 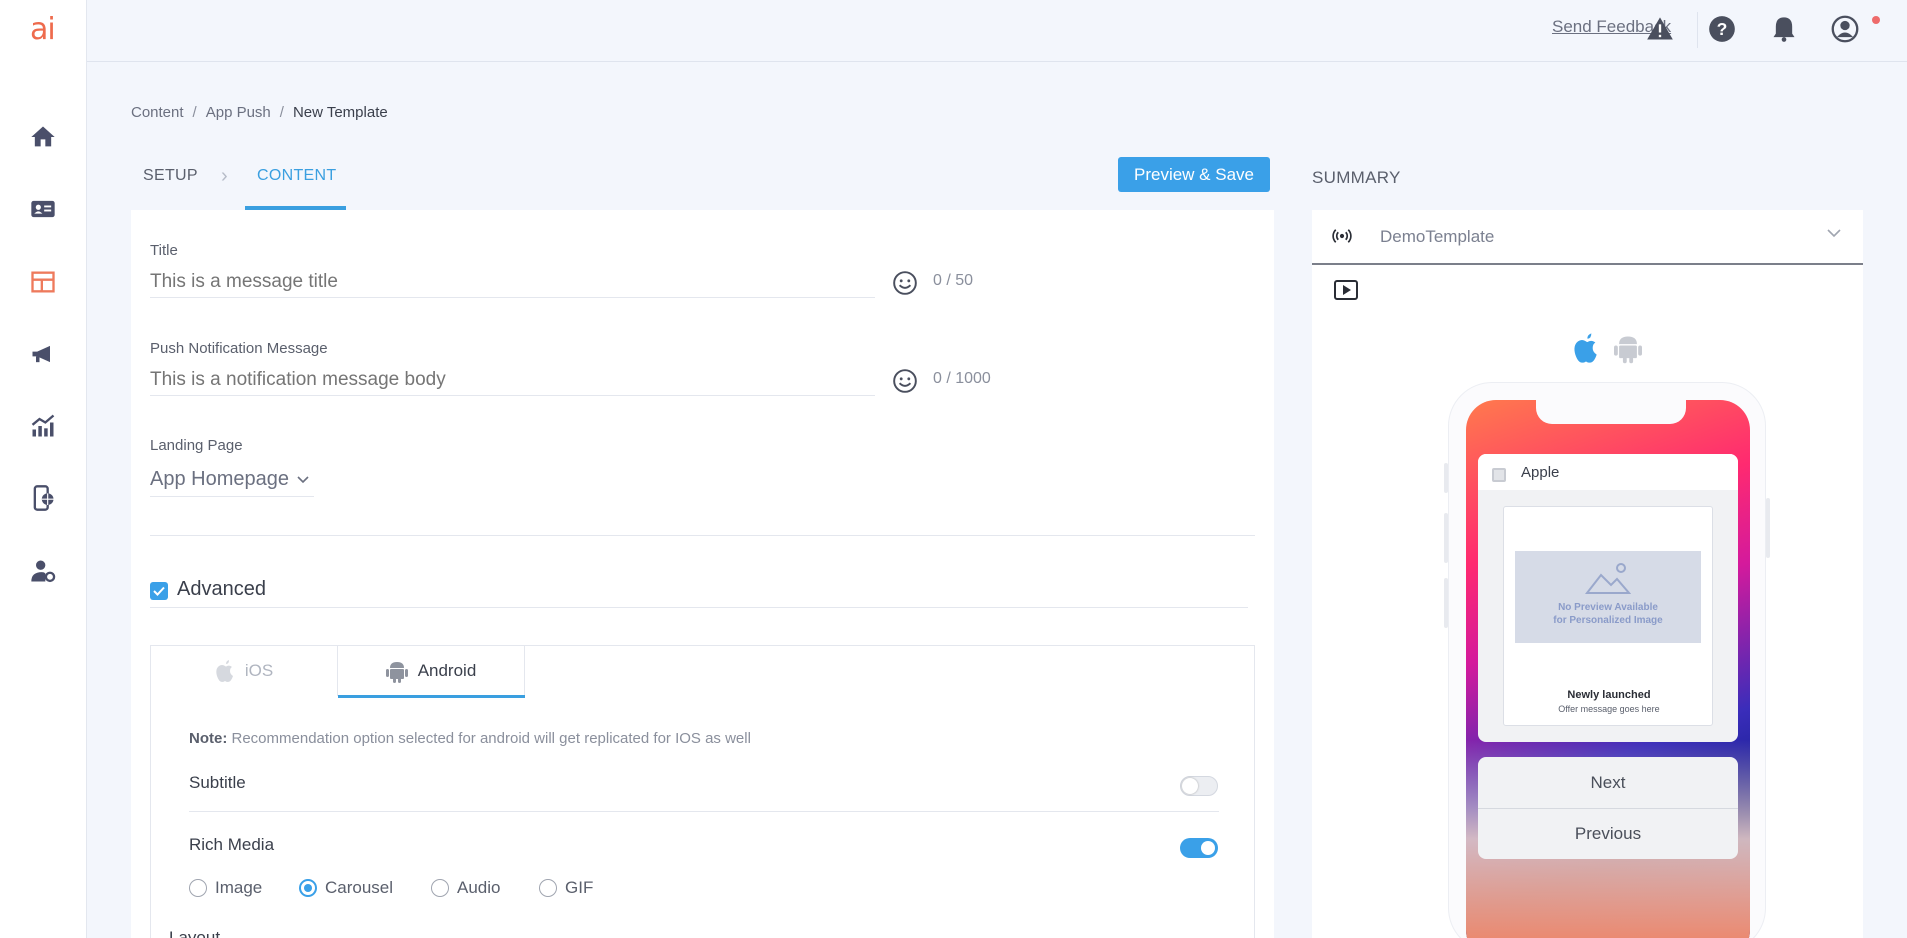 I want to click on contact-card-icon, so click(x=43, y=209).